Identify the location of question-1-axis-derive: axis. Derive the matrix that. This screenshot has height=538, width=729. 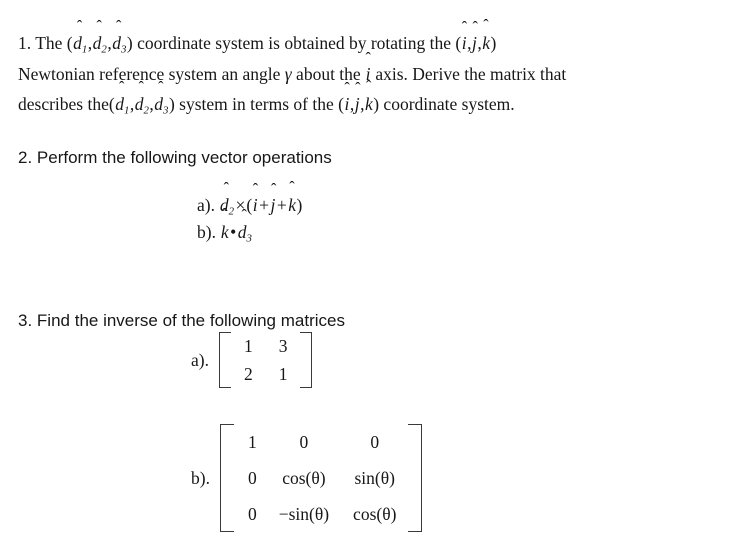
(471, 74).